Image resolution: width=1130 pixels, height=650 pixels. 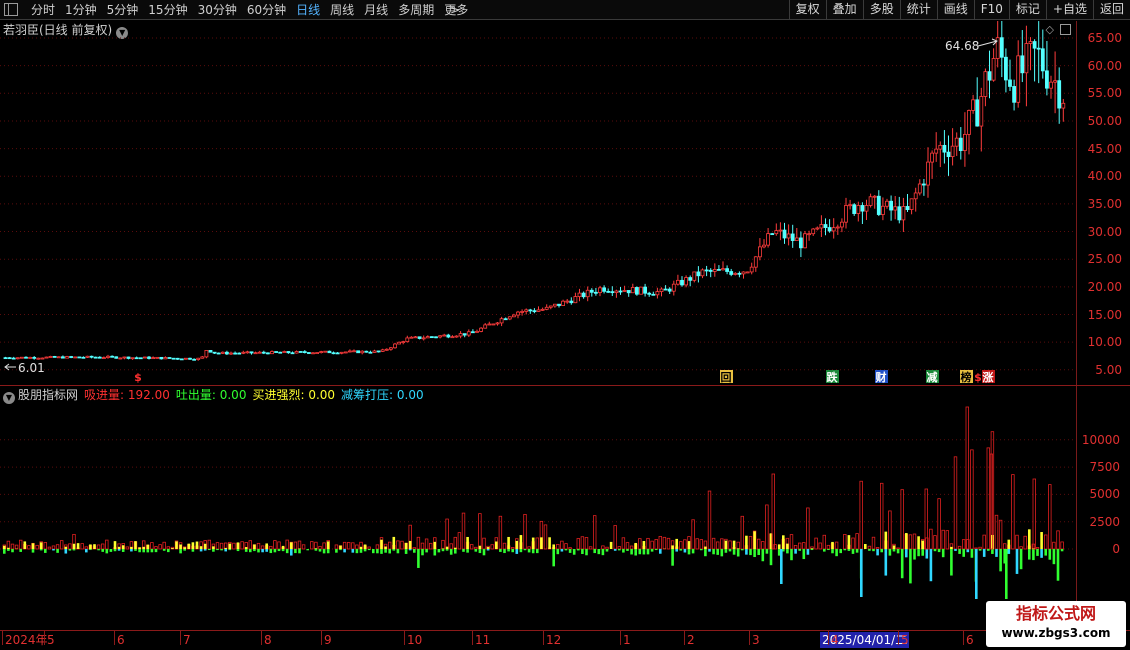 What do you see at coordinates (455, 10) in the screenshot?
I see `chevron-right-icon: >` at bounding box center [455, 10].